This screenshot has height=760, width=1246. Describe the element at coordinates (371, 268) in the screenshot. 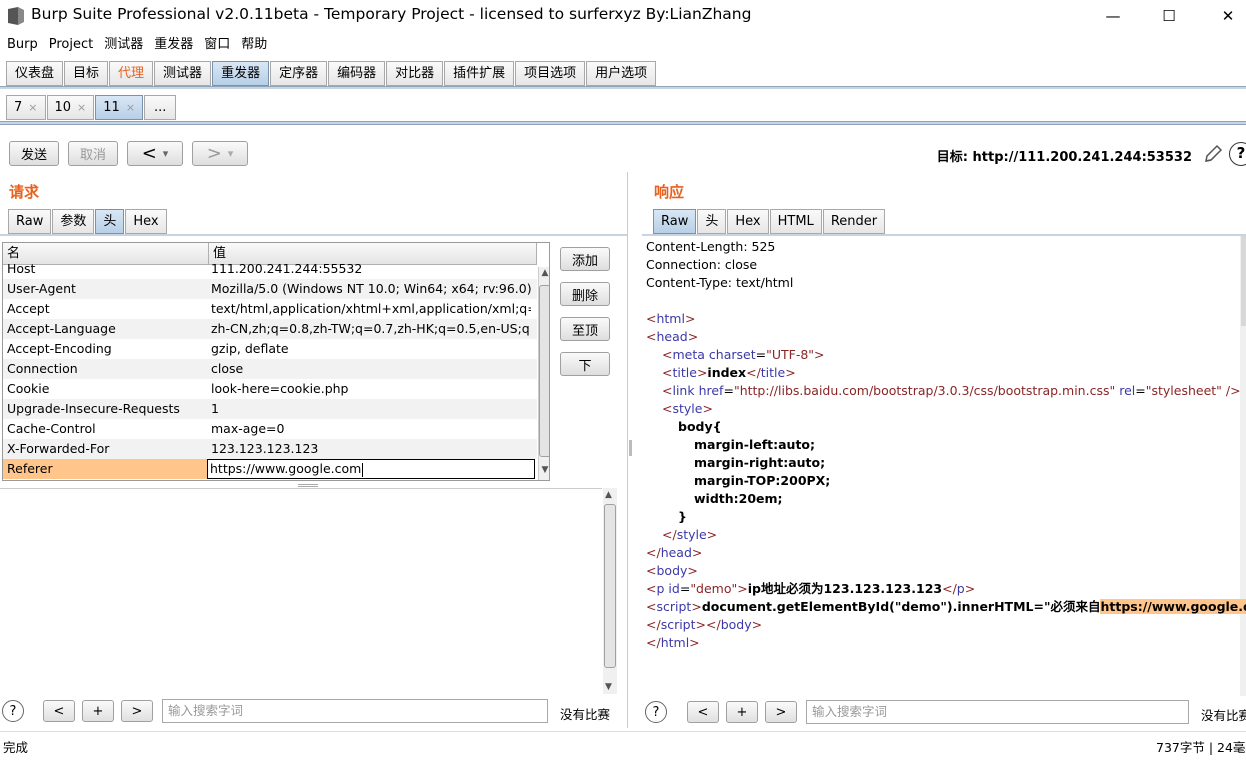

I see `header-value-cell: 111.200.241.244:55532` at that location.